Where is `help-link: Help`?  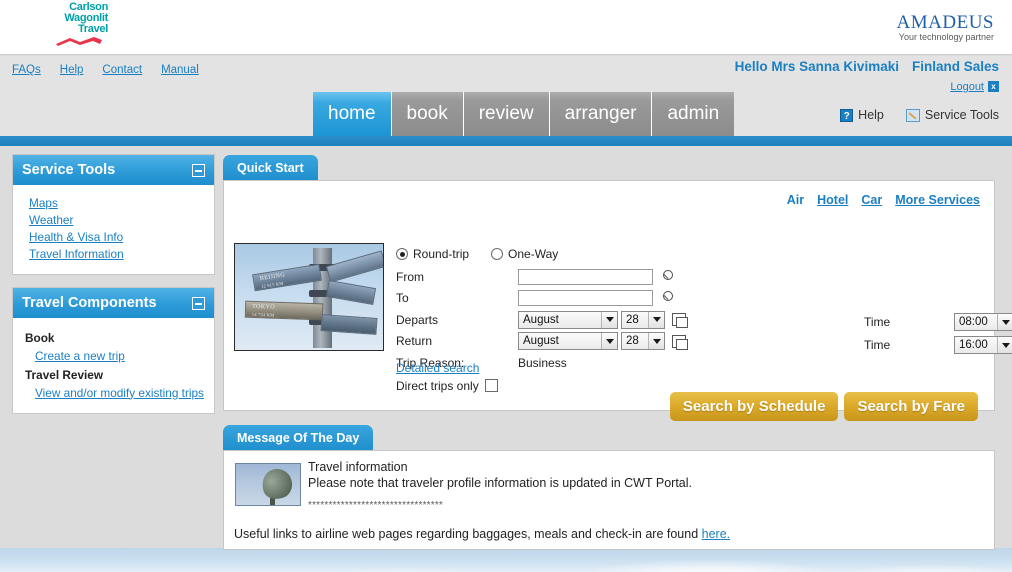 help-link: Help is located at coordinates (72, 70).